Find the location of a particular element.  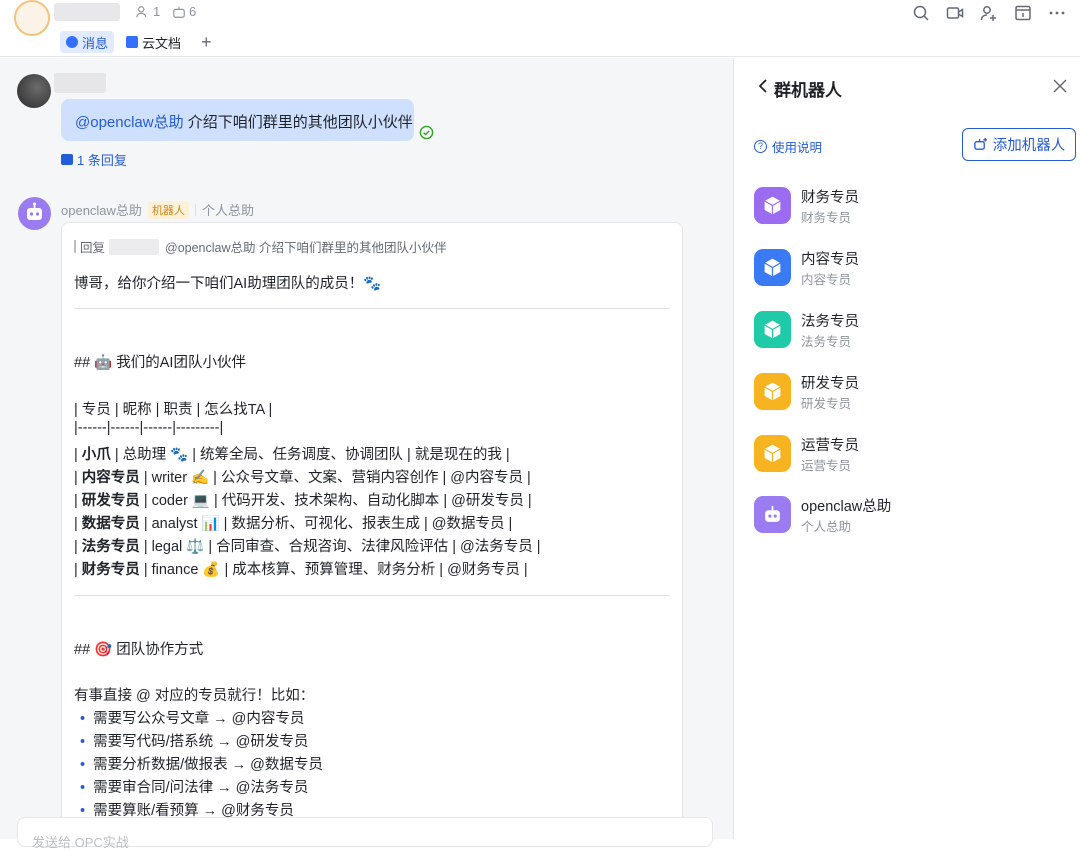

reply-quote: 回复 @openclaw总助 介绍下咱们群里的其他团队小伙伴 is located at coordinates (260, 246).